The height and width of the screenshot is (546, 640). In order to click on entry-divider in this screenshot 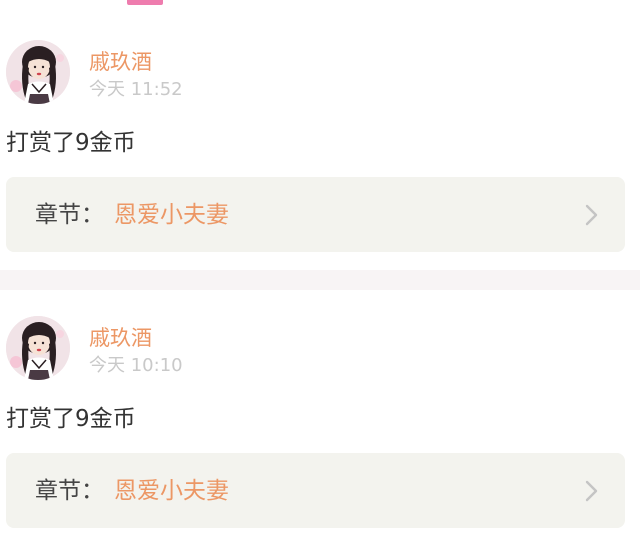, I will do `click(320, 280)`.